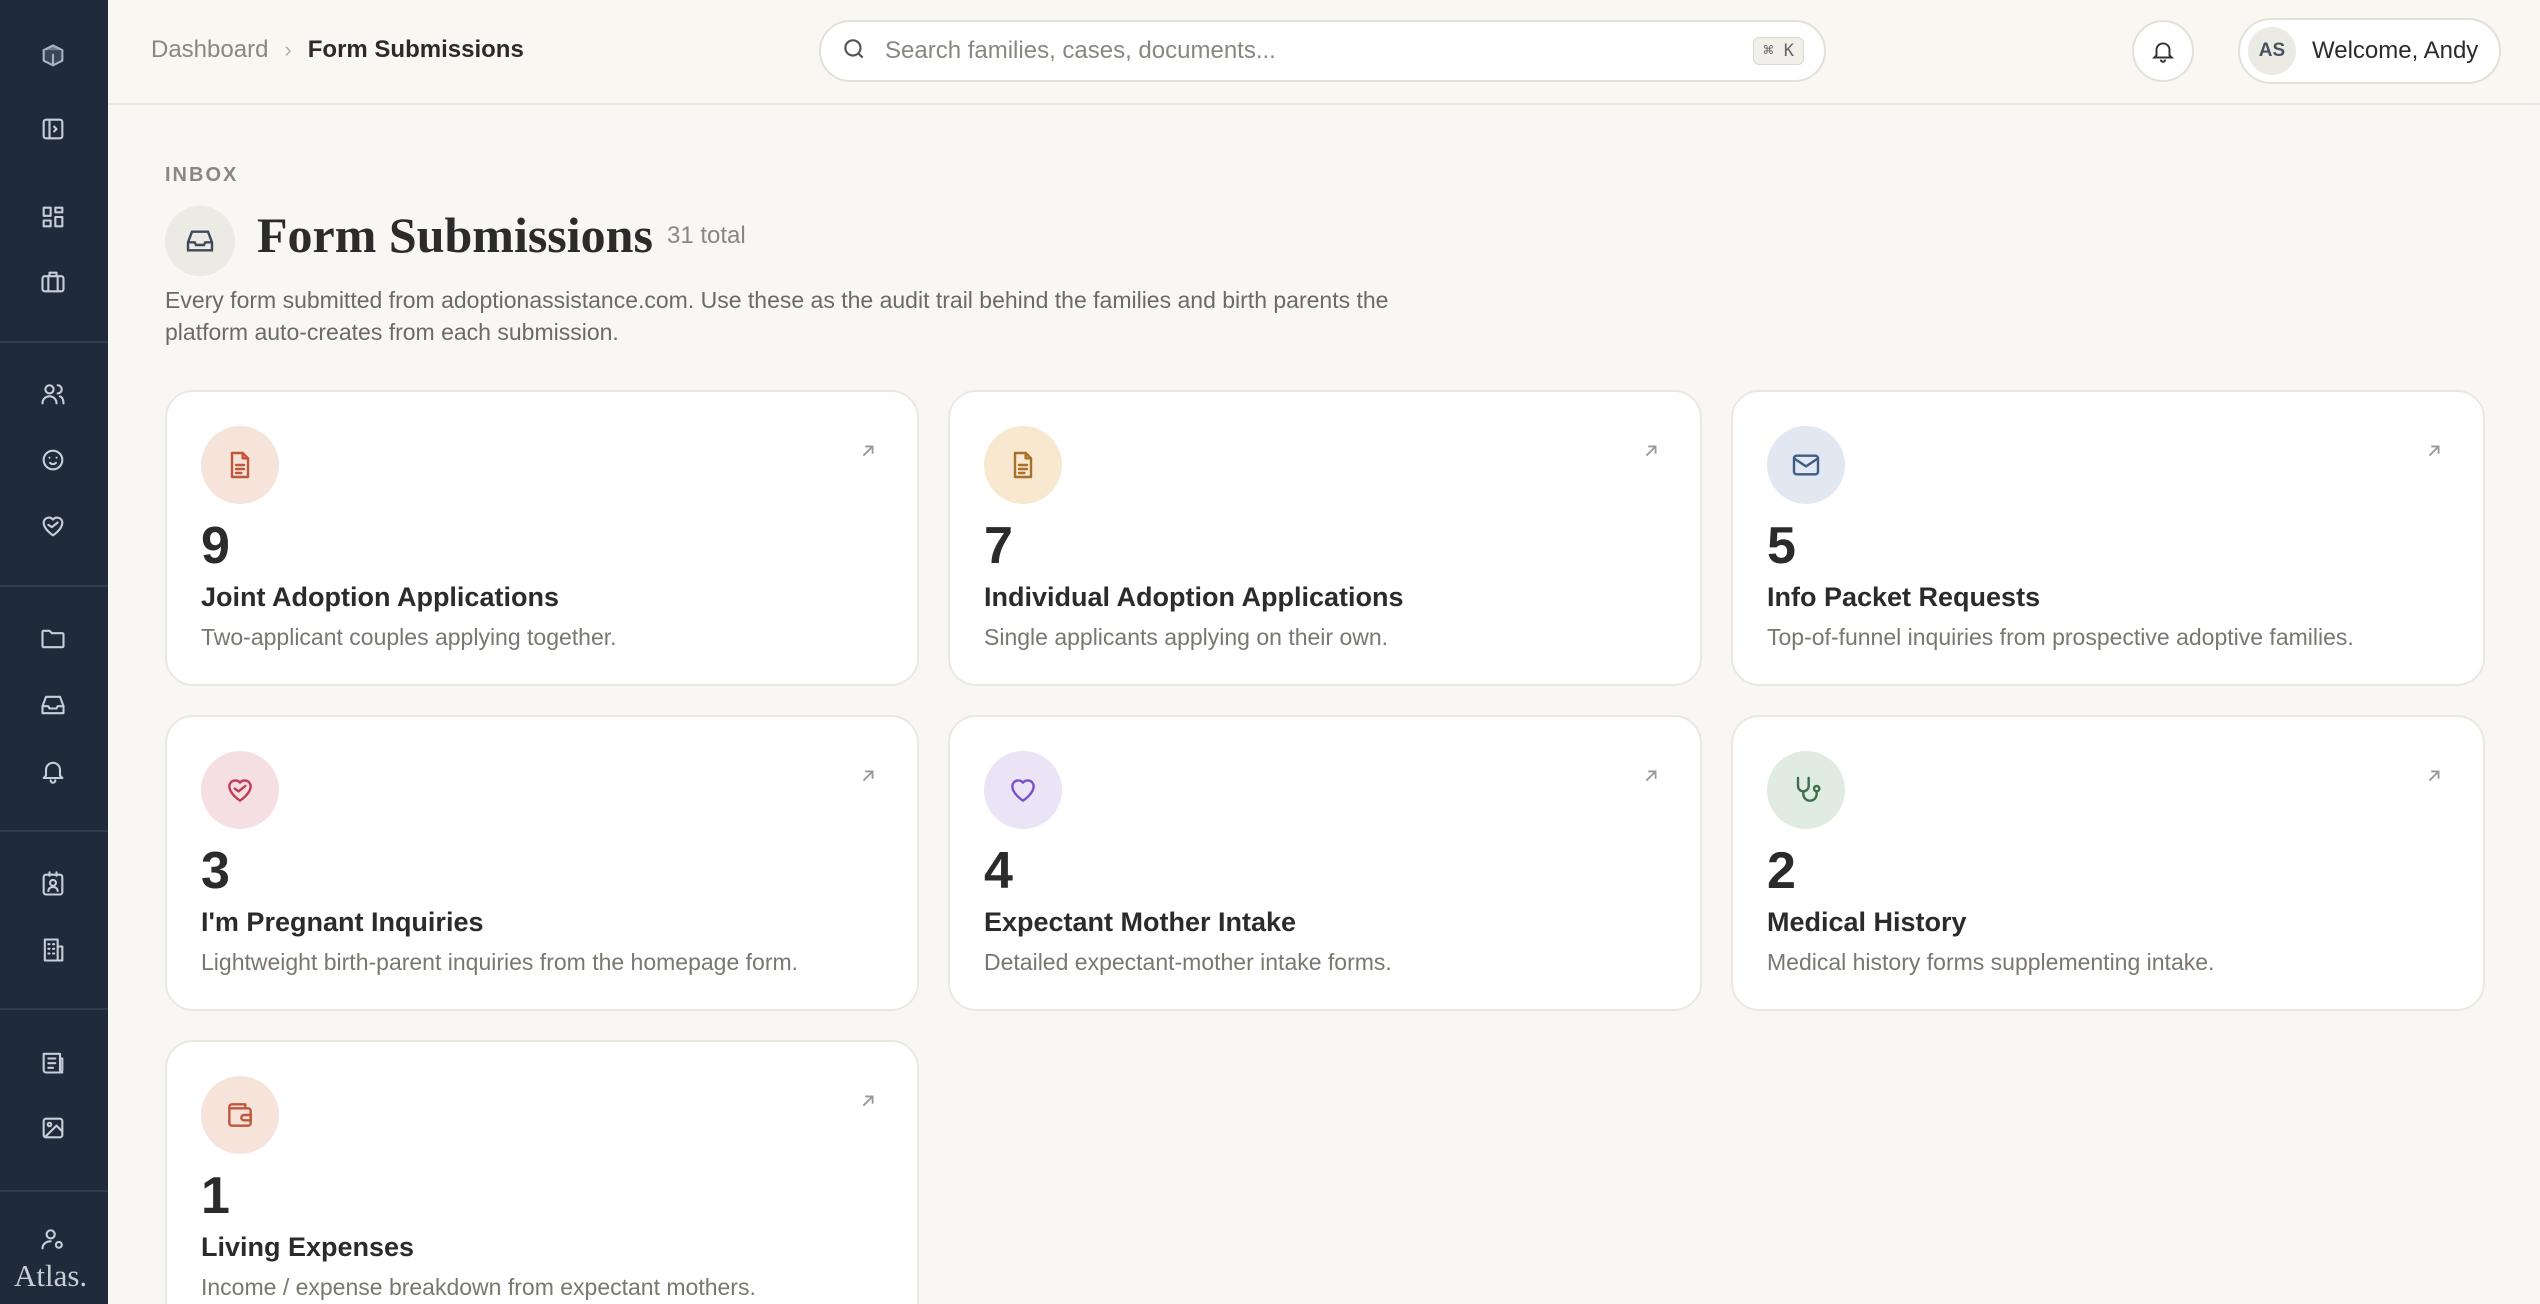 The width and height of the screenshot is (2540, 1304). What do you see at coordinates (854, 51) in the screenshot?
I see `search-icon` at bounding box center [854, 51].